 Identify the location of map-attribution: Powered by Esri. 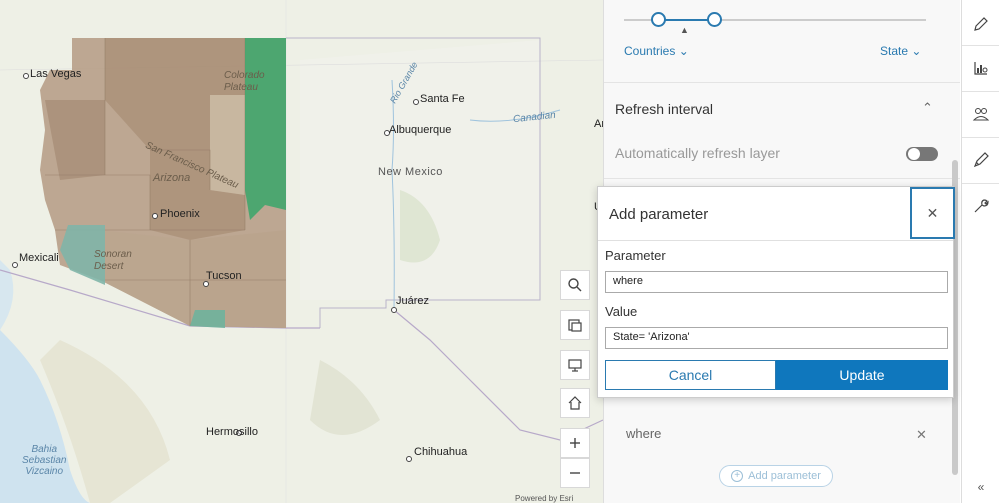
(544, 498).